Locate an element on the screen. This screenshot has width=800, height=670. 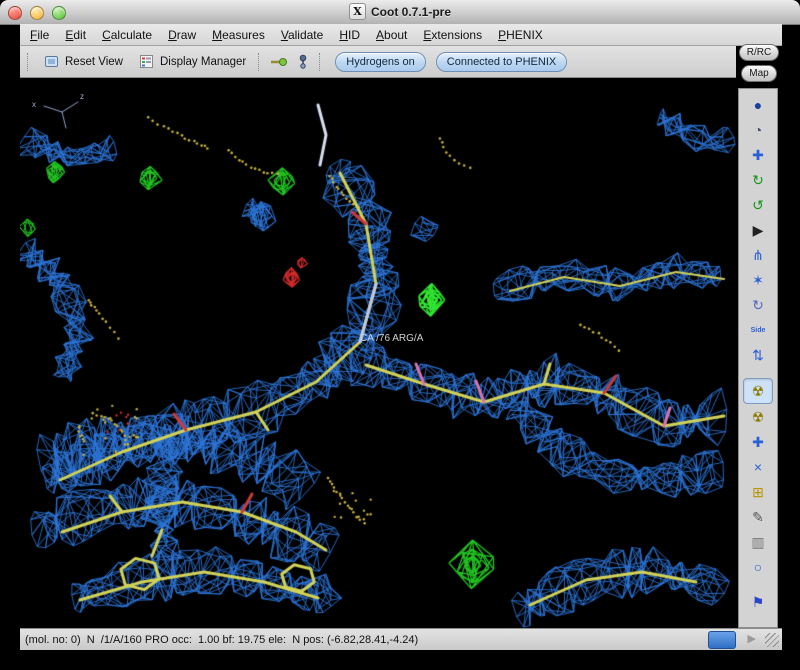
recentre-icon: ◔ is located at coordinates (758, 130).